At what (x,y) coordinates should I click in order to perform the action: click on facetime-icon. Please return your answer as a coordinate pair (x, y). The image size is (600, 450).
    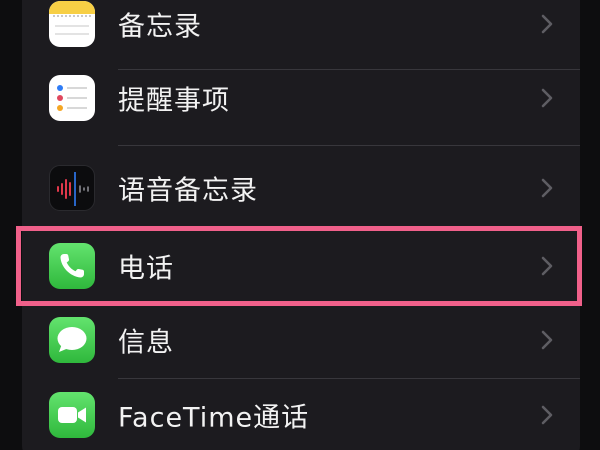
    Looking at the image, I should click on (72, 415).